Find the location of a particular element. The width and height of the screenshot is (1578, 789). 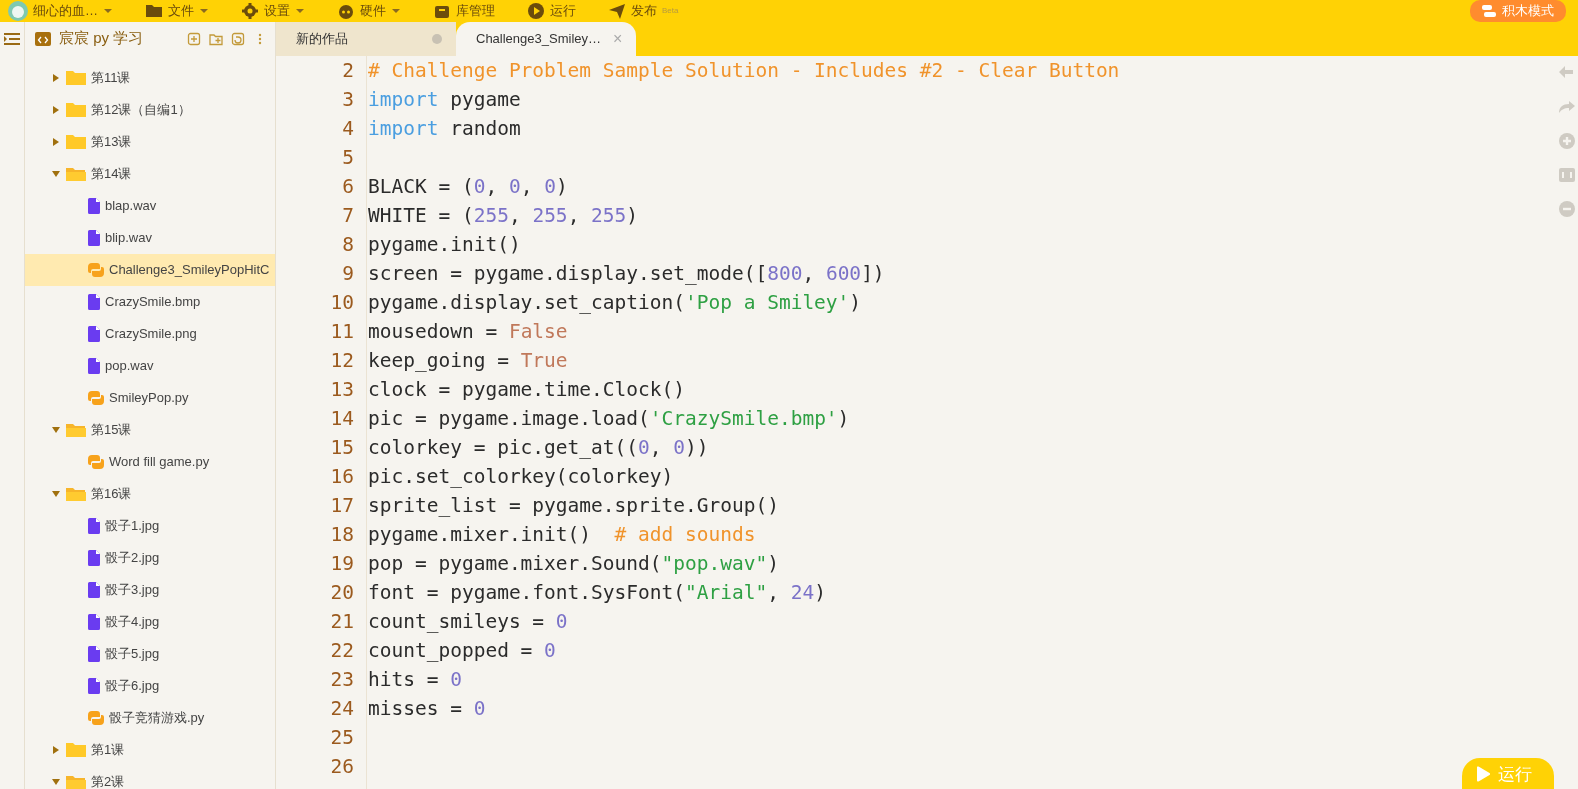

tree-item: Challenge3_SmileyPopHitC is located at coordinates (150, 269).